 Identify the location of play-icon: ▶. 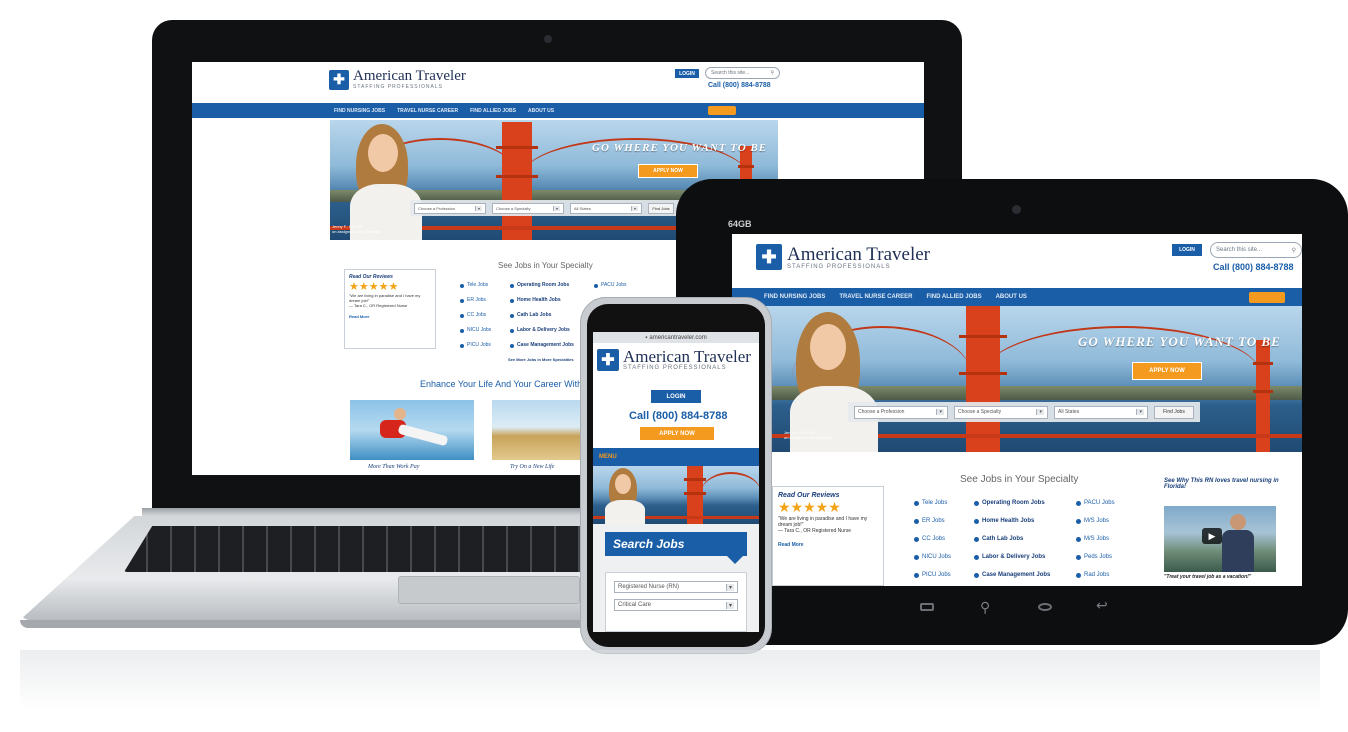
(1212, 536).